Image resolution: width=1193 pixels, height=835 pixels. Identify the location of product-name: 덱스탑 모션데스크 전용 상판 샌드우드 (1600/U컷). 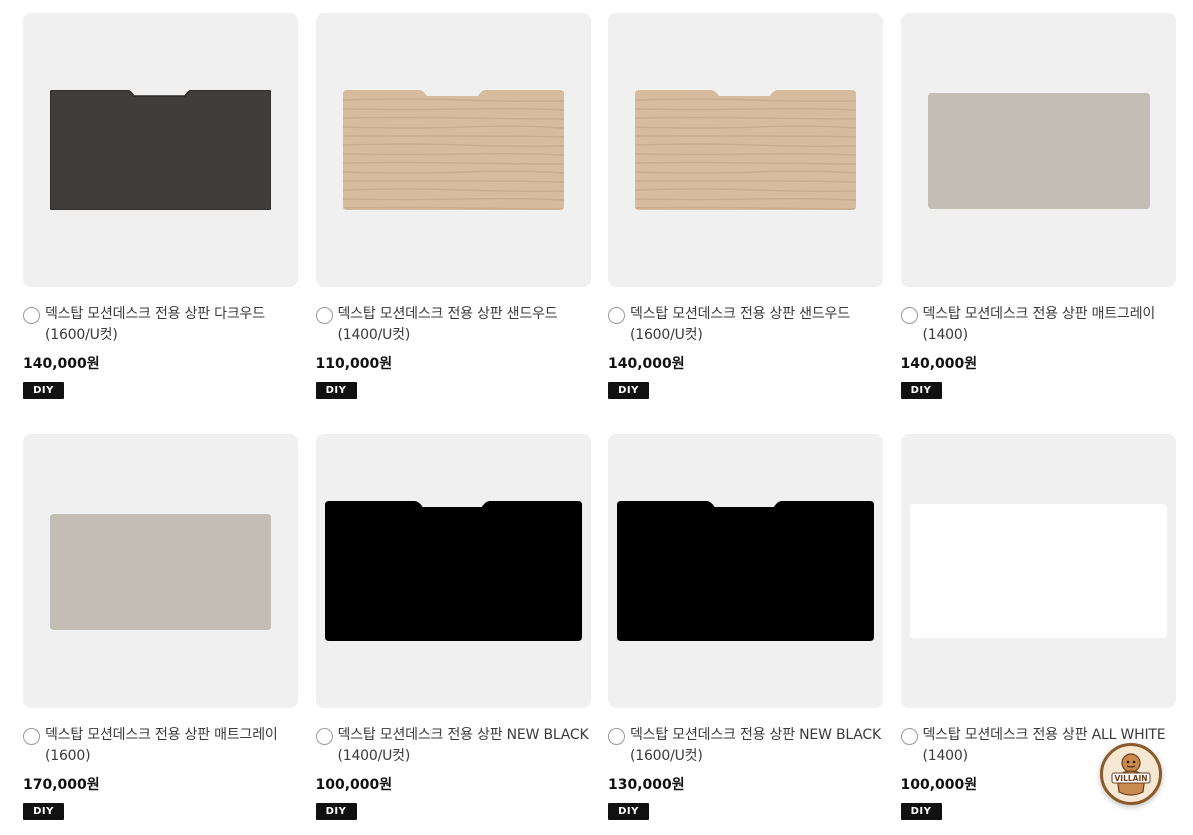
(756, 325).